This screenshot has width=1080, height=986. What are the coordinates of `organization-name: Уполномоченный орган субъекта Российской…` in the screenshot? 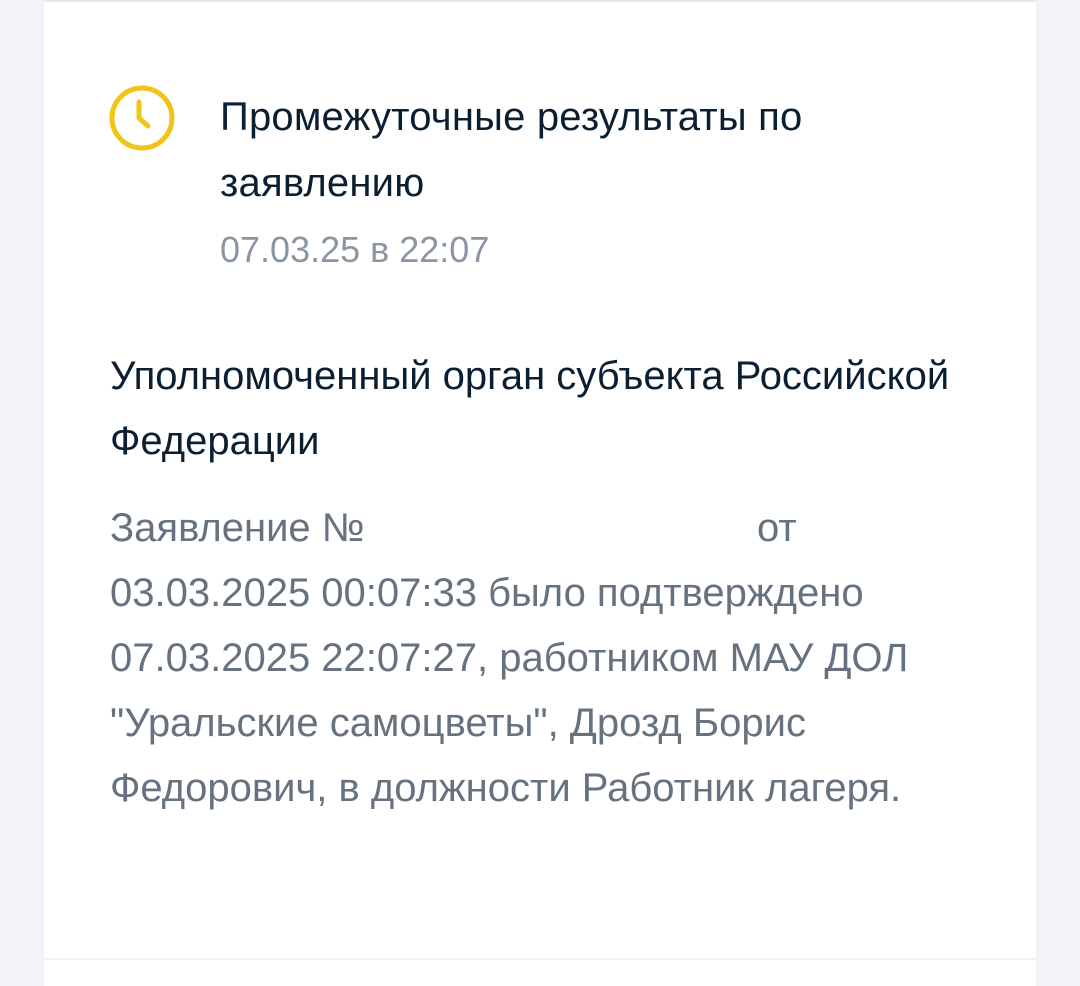 It's located at (530, 408).